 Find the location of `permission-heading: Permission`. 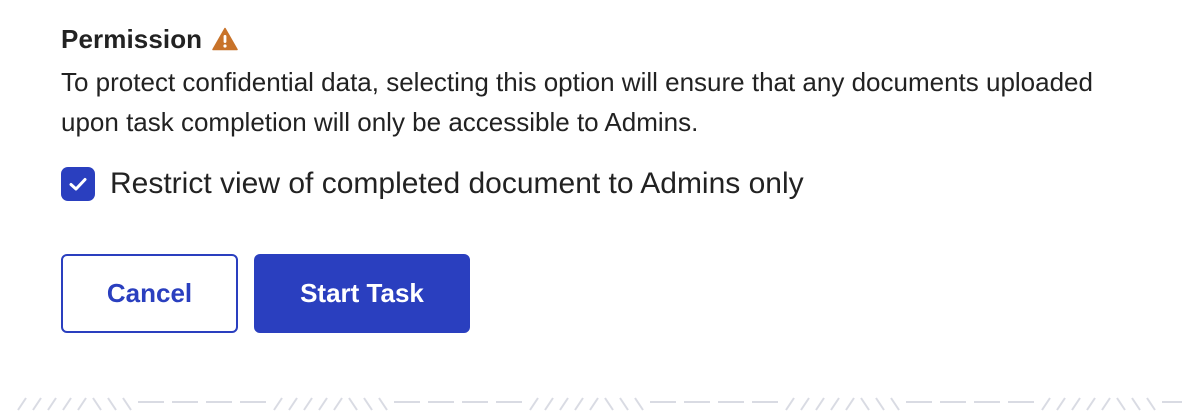

permission-heading: Permission is located at coordinates (132, 38).